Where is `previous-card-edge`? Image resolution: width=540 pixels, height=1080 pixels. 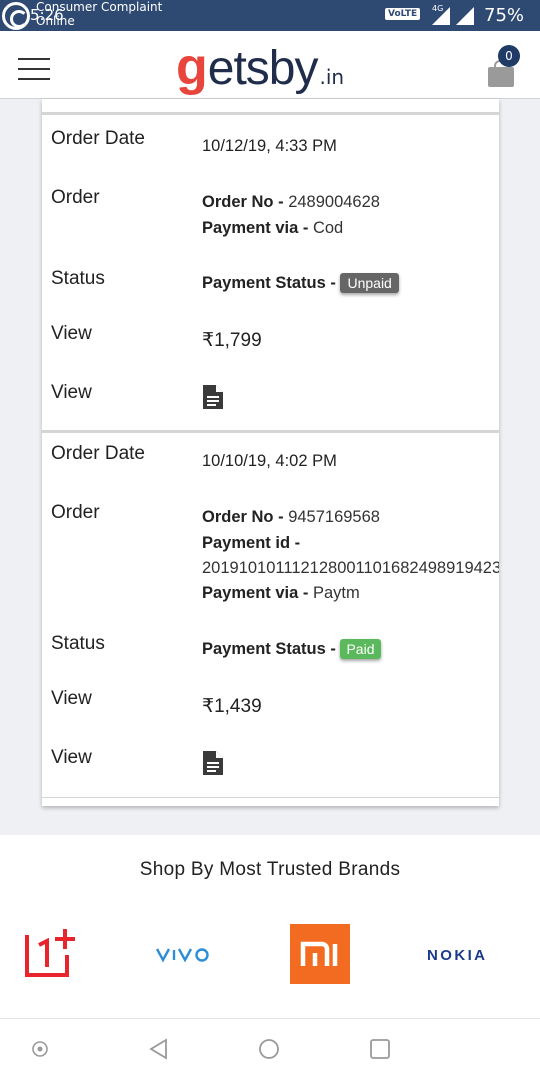 previous-card-edge is located at coordinates (270, 107).